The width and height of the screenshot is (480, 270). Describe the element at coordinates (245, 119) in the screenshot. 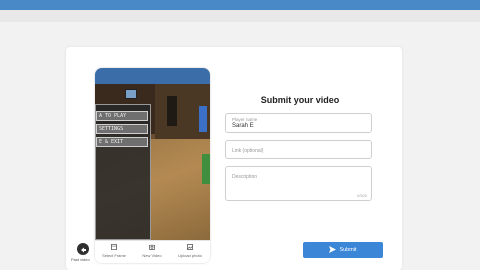

I see `player-name-label: Player name` at that location.